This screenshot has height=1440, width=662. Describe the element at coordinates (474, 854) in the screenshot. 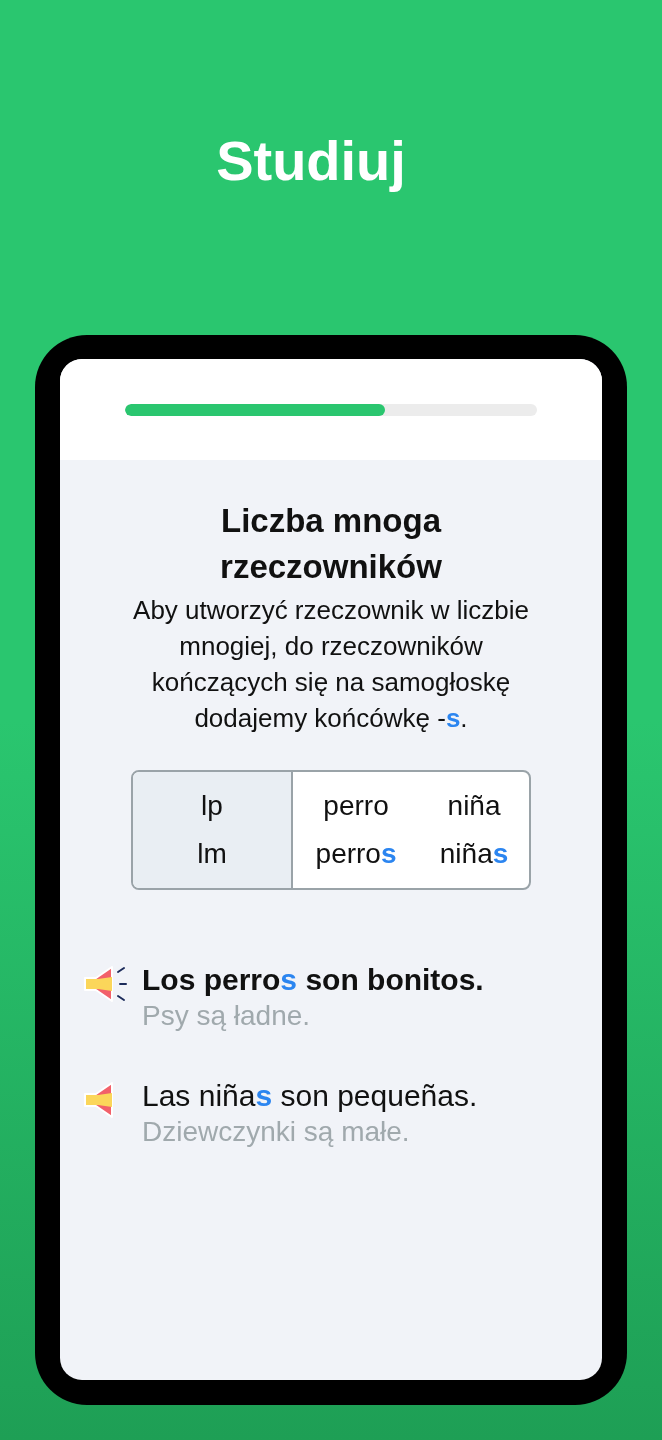

I see `table-cell-text: niñas` at that location.